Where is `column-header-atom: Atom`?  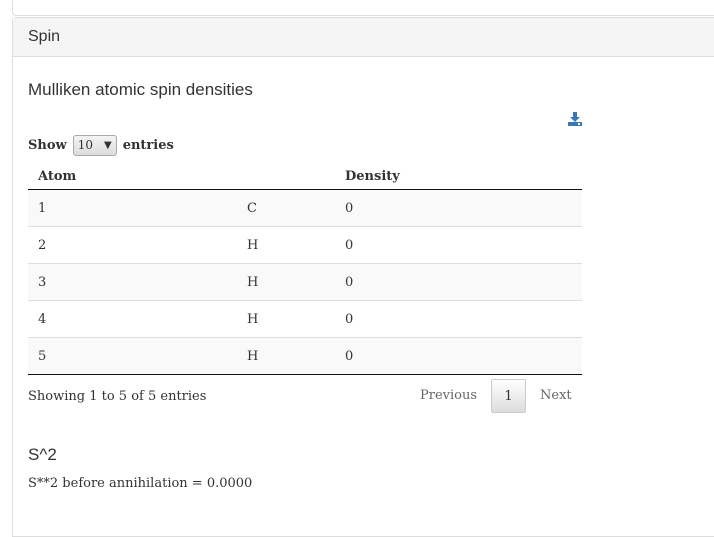
column-header-atom: Atom is located at coordinates (132, 177).